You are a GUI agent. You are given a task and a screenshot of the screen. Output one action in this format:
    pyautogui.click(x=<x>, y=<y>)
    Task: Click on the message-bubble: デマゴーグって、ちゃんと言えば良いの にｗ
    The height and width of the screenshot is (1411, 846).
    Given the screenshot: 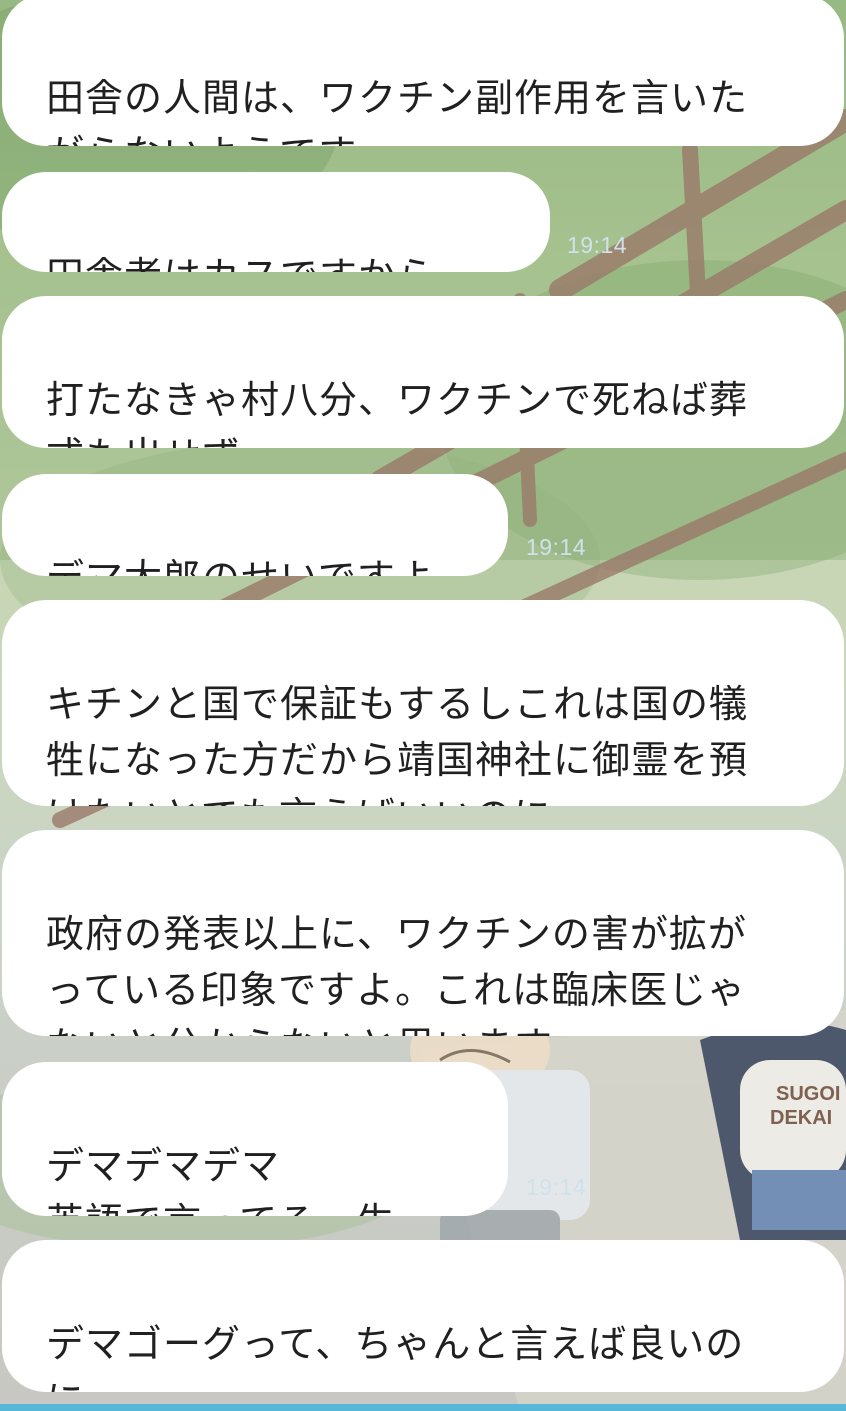 What is the action you would take?
    pyautogui.click(x=423, y=1316)
    